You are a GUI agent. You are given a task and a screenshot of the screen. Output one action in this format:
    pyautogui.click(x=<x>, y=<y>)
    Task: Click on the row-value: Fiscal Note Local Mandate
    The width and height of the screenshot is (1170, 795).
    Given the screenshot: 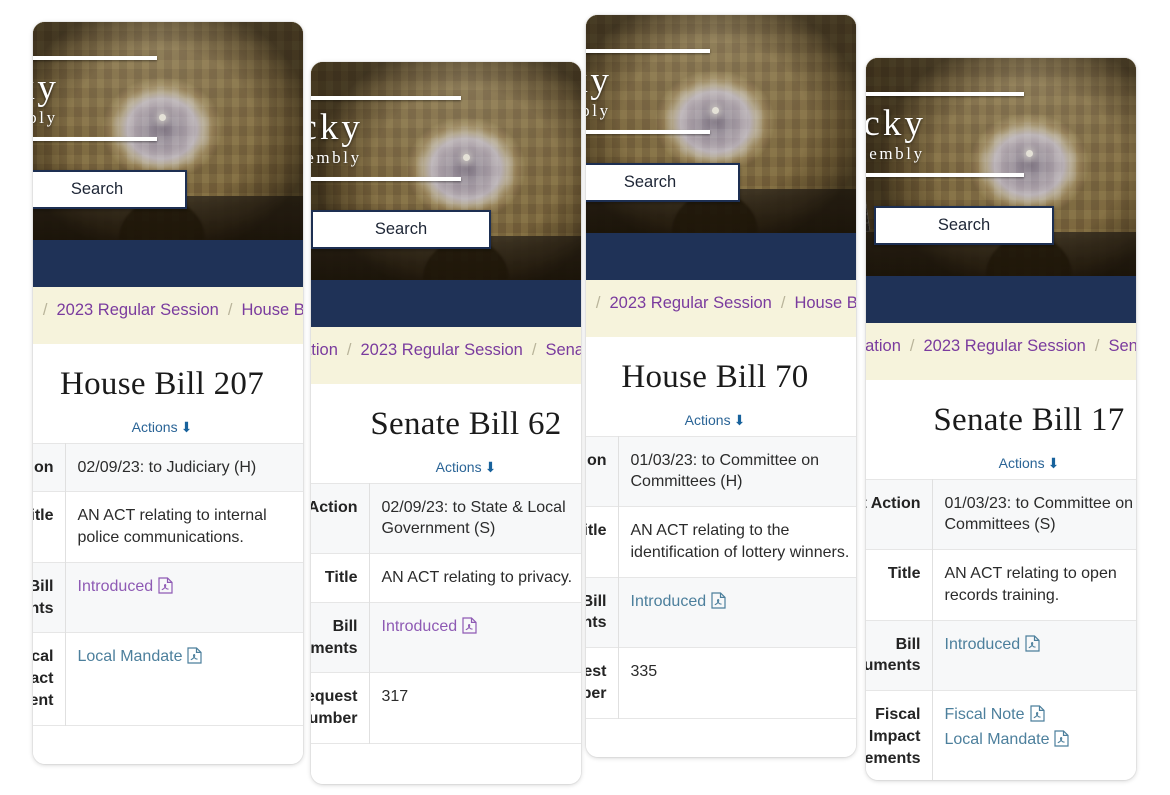 What is the action you would take?
    pyautogui.click(x=1034, y=735)
    